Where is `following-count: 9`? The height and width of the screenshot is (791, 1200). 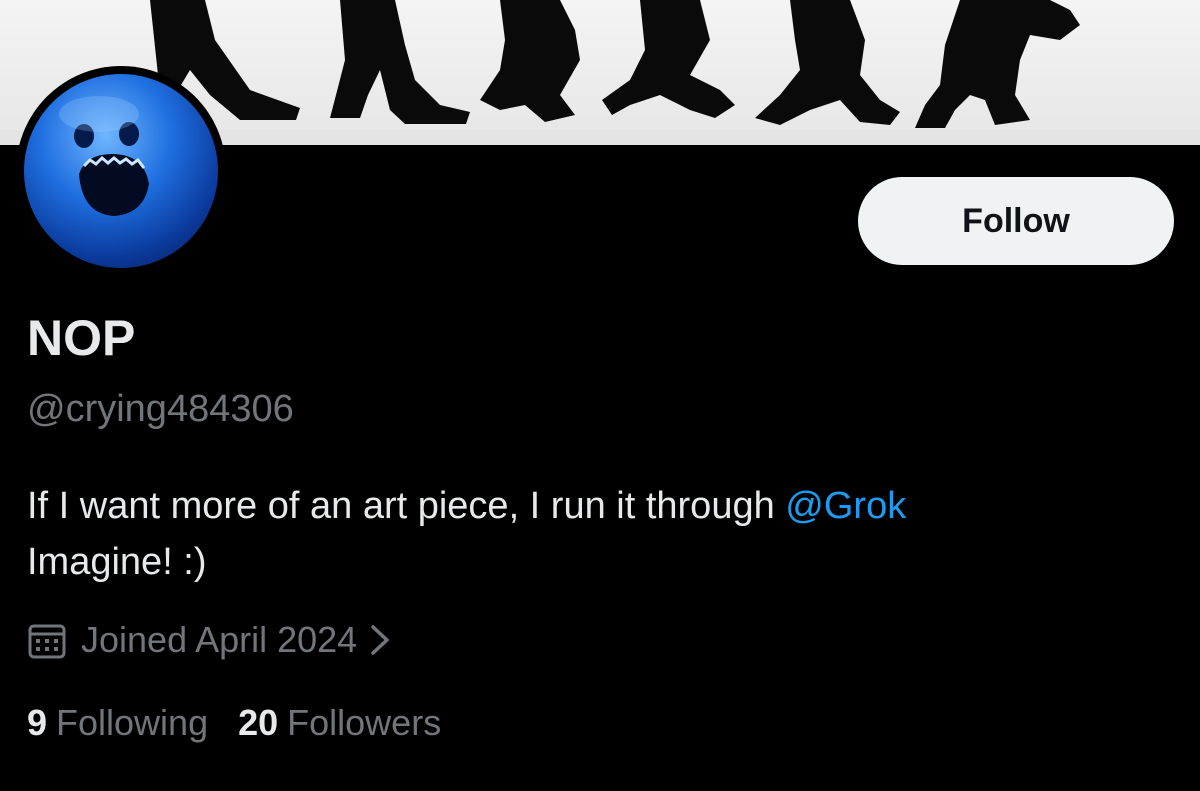 following-count: 9 is located at coordinates (37, 722).